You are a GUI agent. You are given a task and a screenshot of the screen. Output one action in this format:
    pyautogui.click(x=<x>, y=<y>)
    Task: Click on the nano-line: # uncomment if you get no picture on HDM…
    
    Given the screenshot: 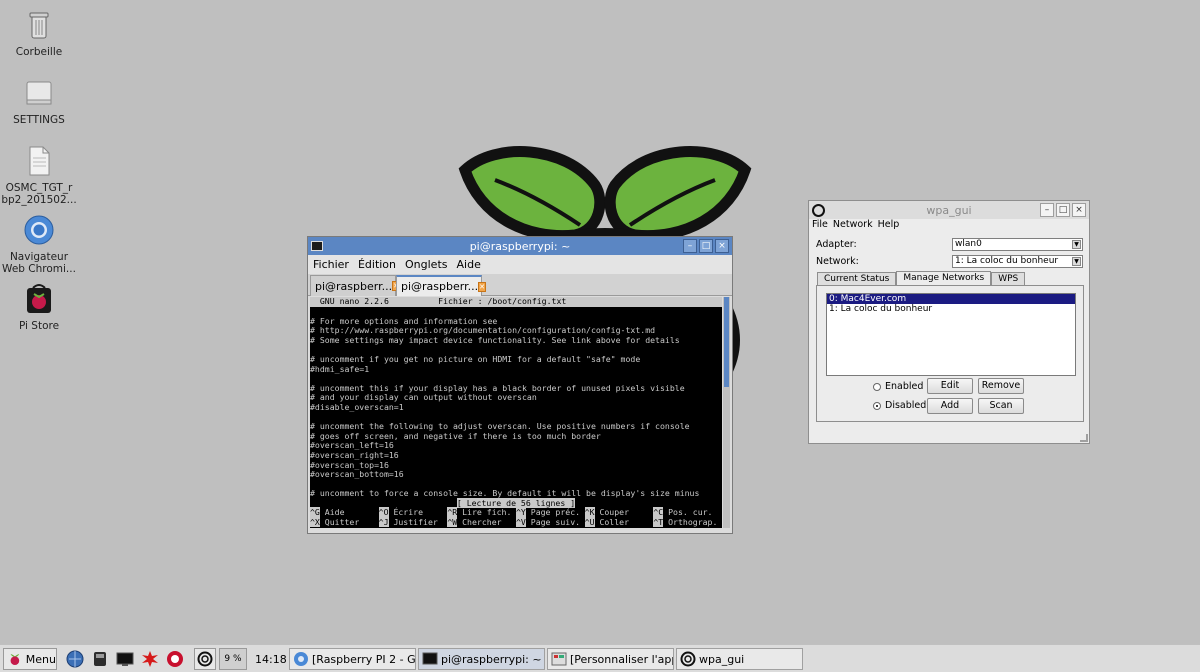 What is the action you would take?
    pyautogui.click(x=475, y=358)
    